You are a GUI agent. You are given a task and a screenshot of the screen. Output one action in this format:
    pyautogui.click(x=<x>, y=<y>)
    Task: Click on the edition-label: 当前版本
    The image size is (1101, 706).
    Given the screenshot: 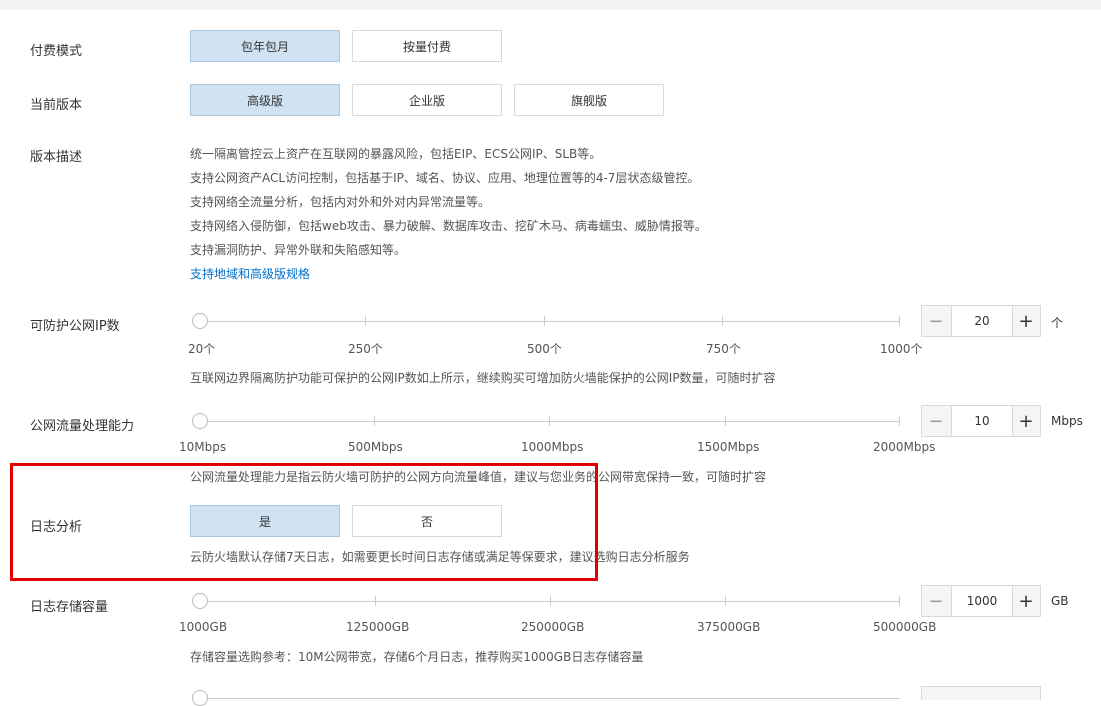 What is the action you would take?
    pyautogui.click(x=56, y=105)
    